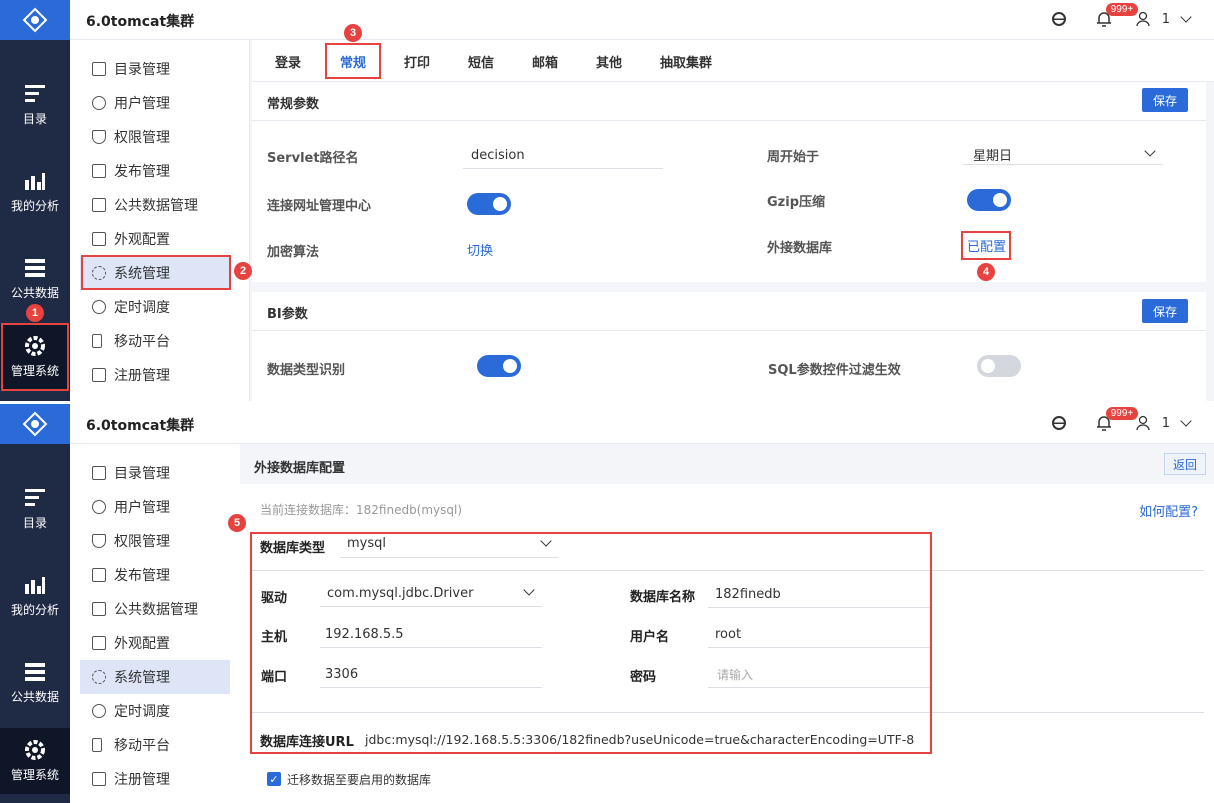  What do you see at coordinates (142, 172) in the screenshot?
I see `nav-label: 发布管理` at bounding box center [142, 172].